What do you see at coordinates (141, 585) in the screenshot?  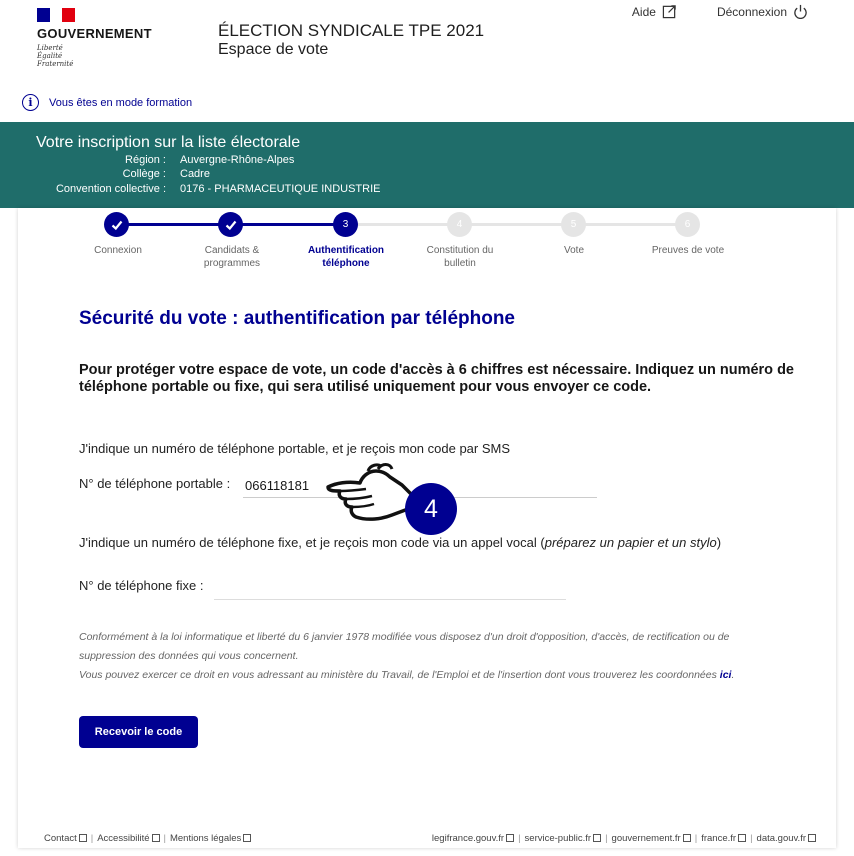 I see `fixed-label: N° de téléphone fixe :` at bounding box center [141, 585].